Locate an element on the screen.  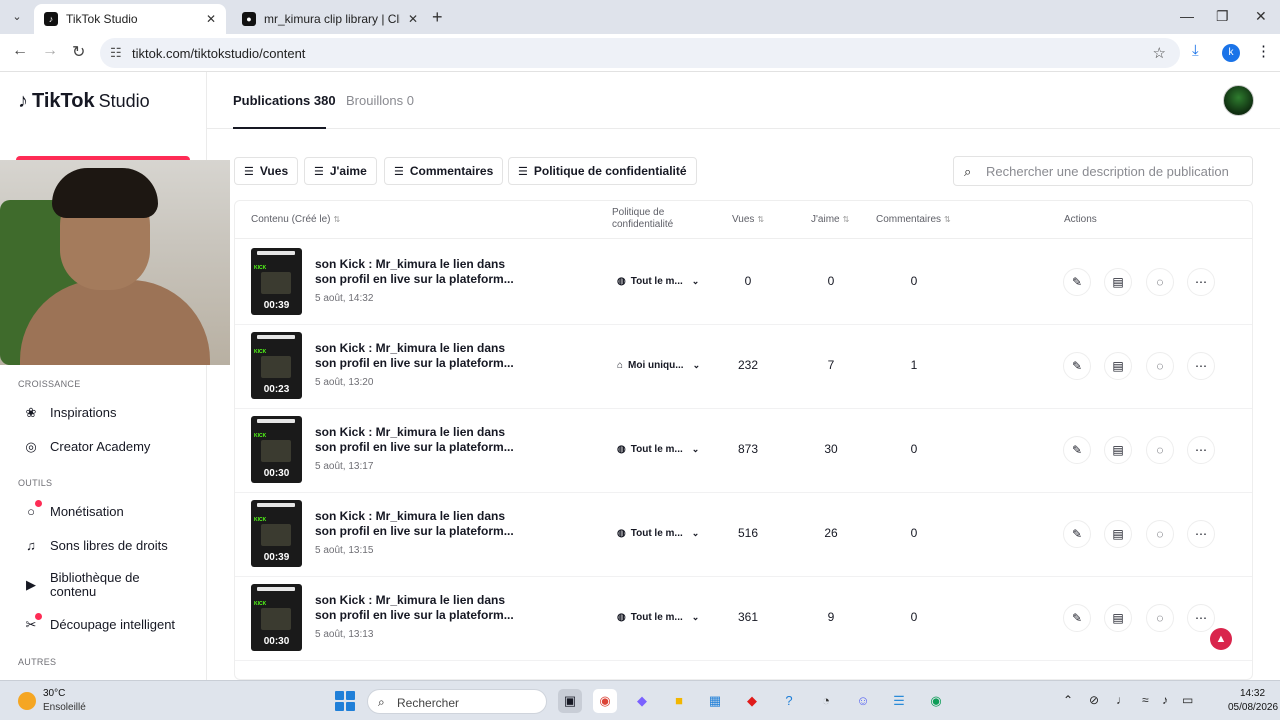
search-input is located at coordinates (1115, 171).